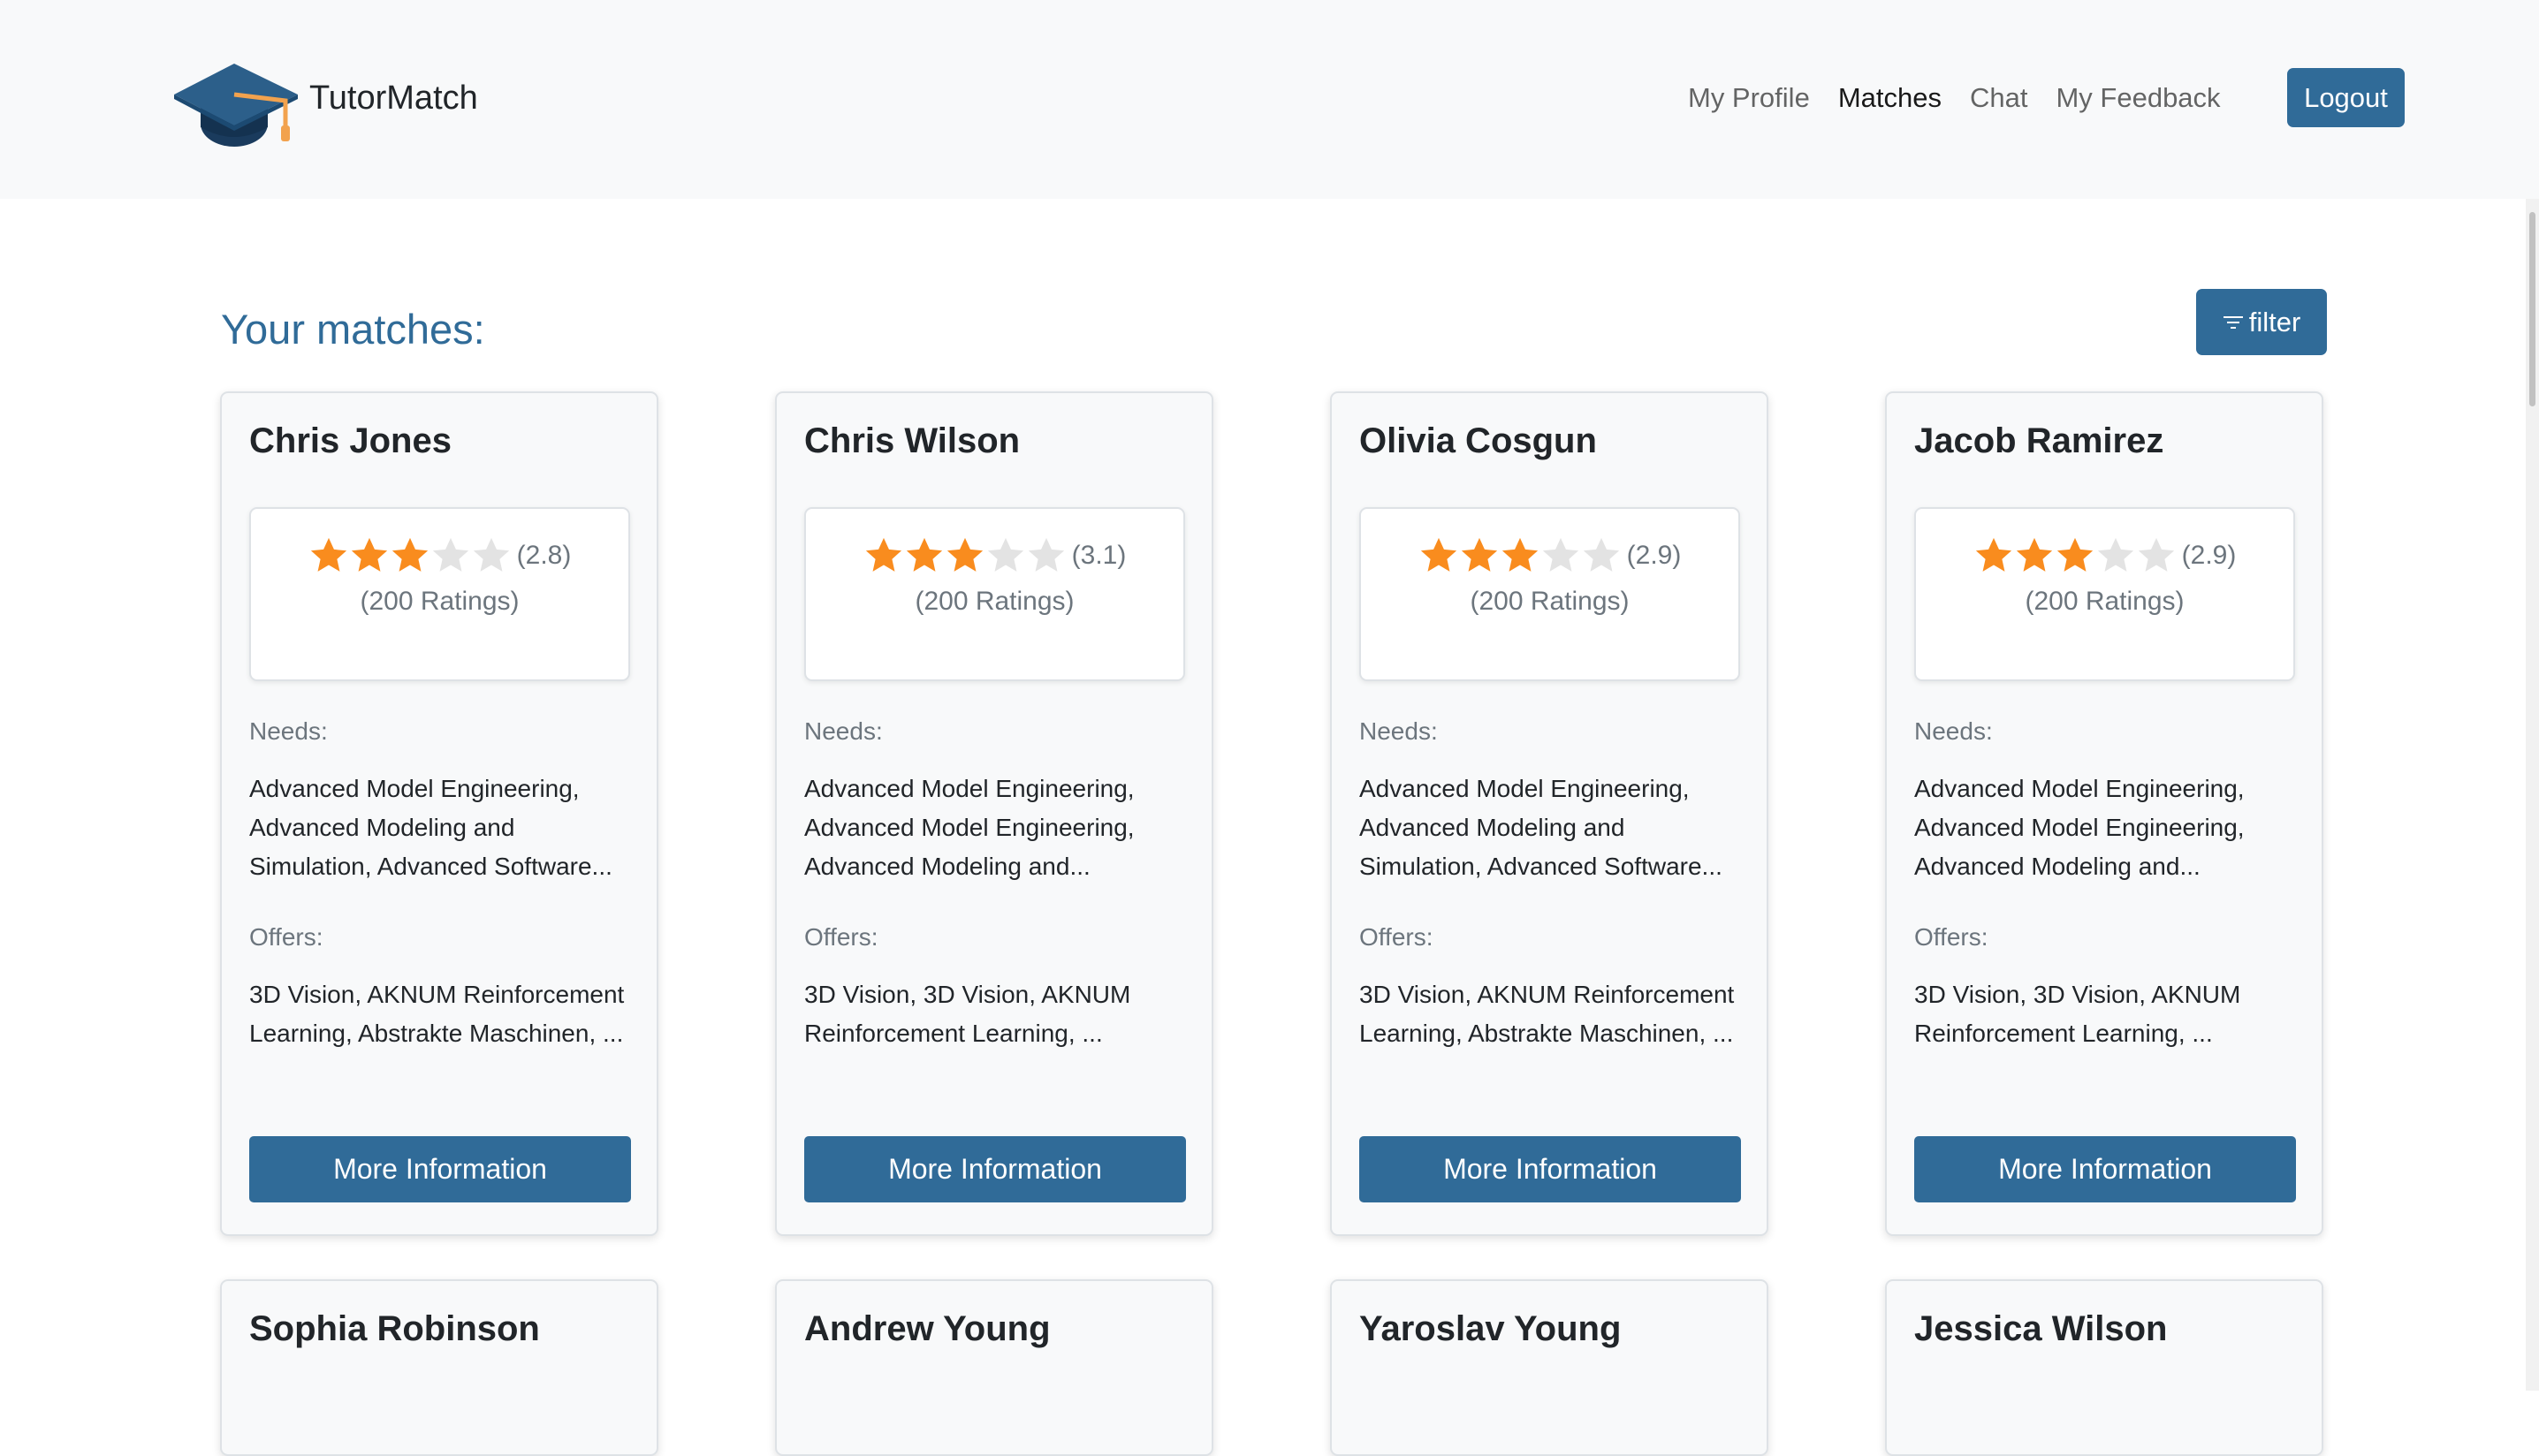  I want to click on nav-links: My Profile Matches Chat My Feedback, so click(1969, 98).